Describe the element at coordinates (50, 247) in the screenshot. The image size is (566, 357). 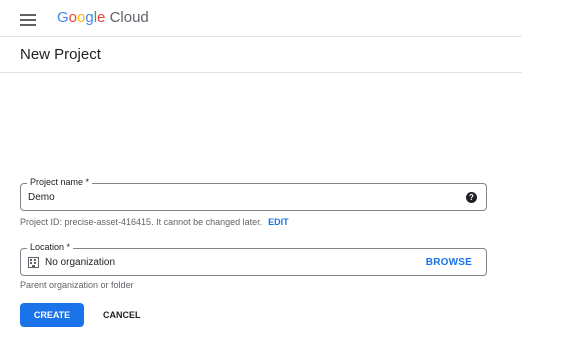
I see `location-label: Location *` at that location.